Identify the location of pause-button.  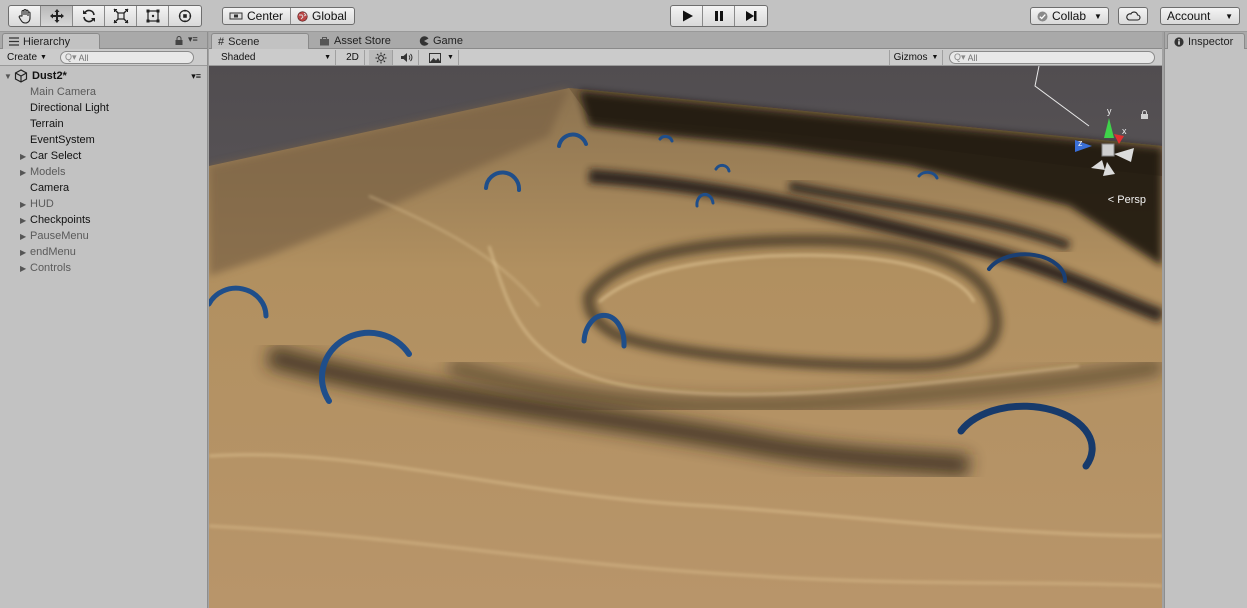
(719, 16).